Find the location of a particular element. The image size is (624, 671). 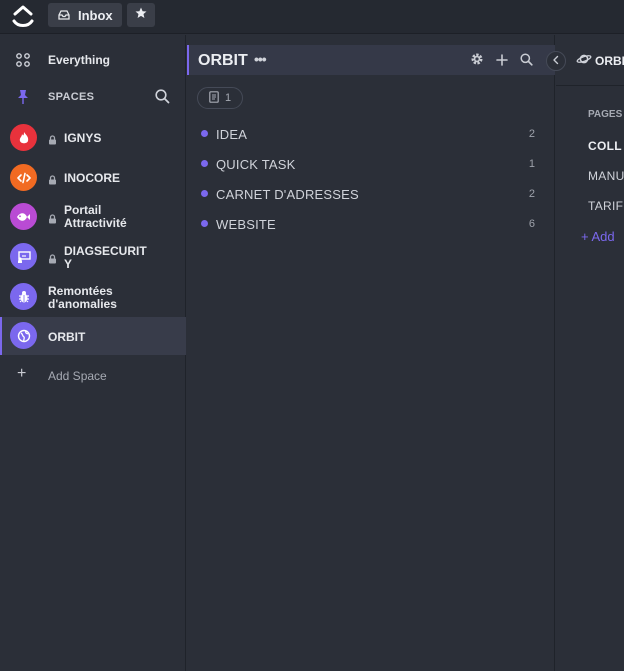

space-header: ORBIT ••• is located at coordinates (371, 60).